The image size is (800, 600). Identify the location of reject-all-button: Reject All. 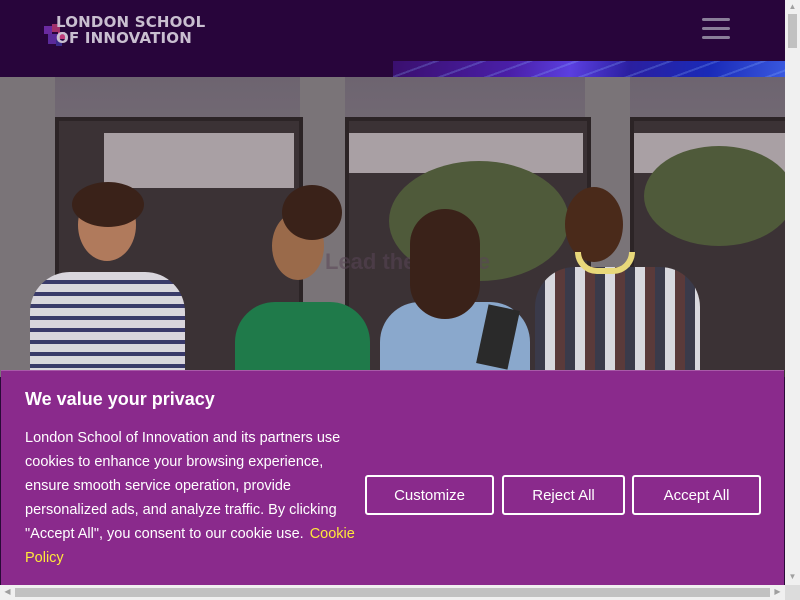
(563, 495).